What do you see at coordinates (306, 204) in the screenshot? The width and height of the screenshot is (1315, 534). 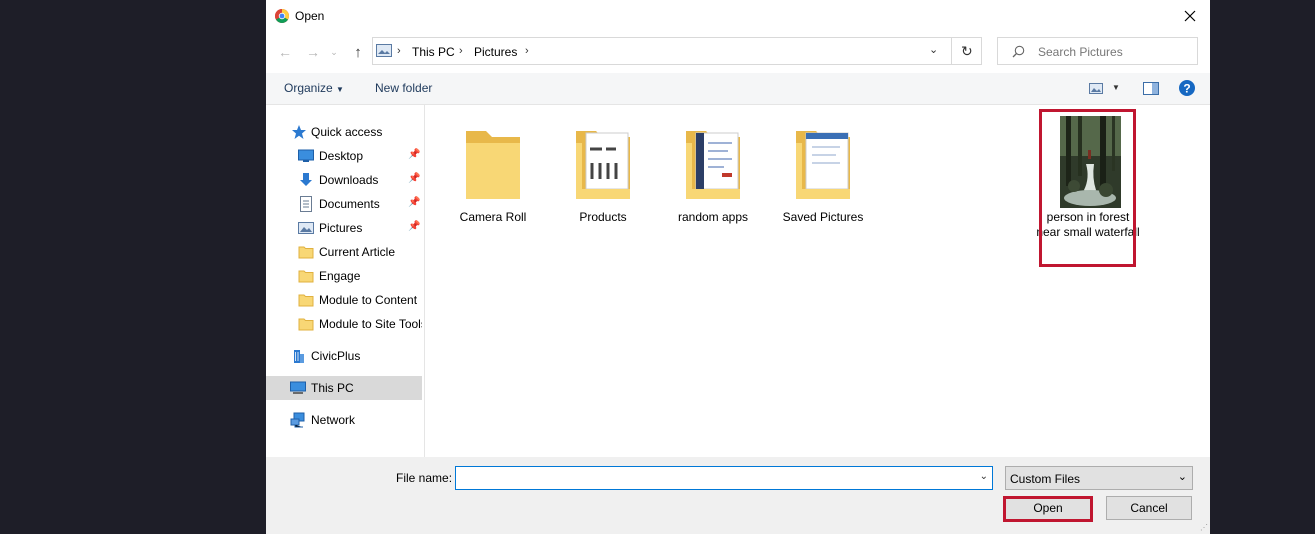 I see `documents-icon` at bounding box center [306, 204].